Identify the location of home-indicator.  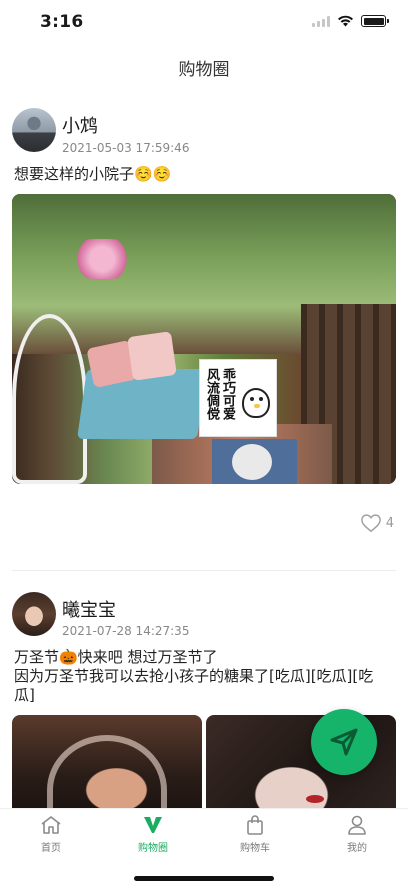
(204, 878).